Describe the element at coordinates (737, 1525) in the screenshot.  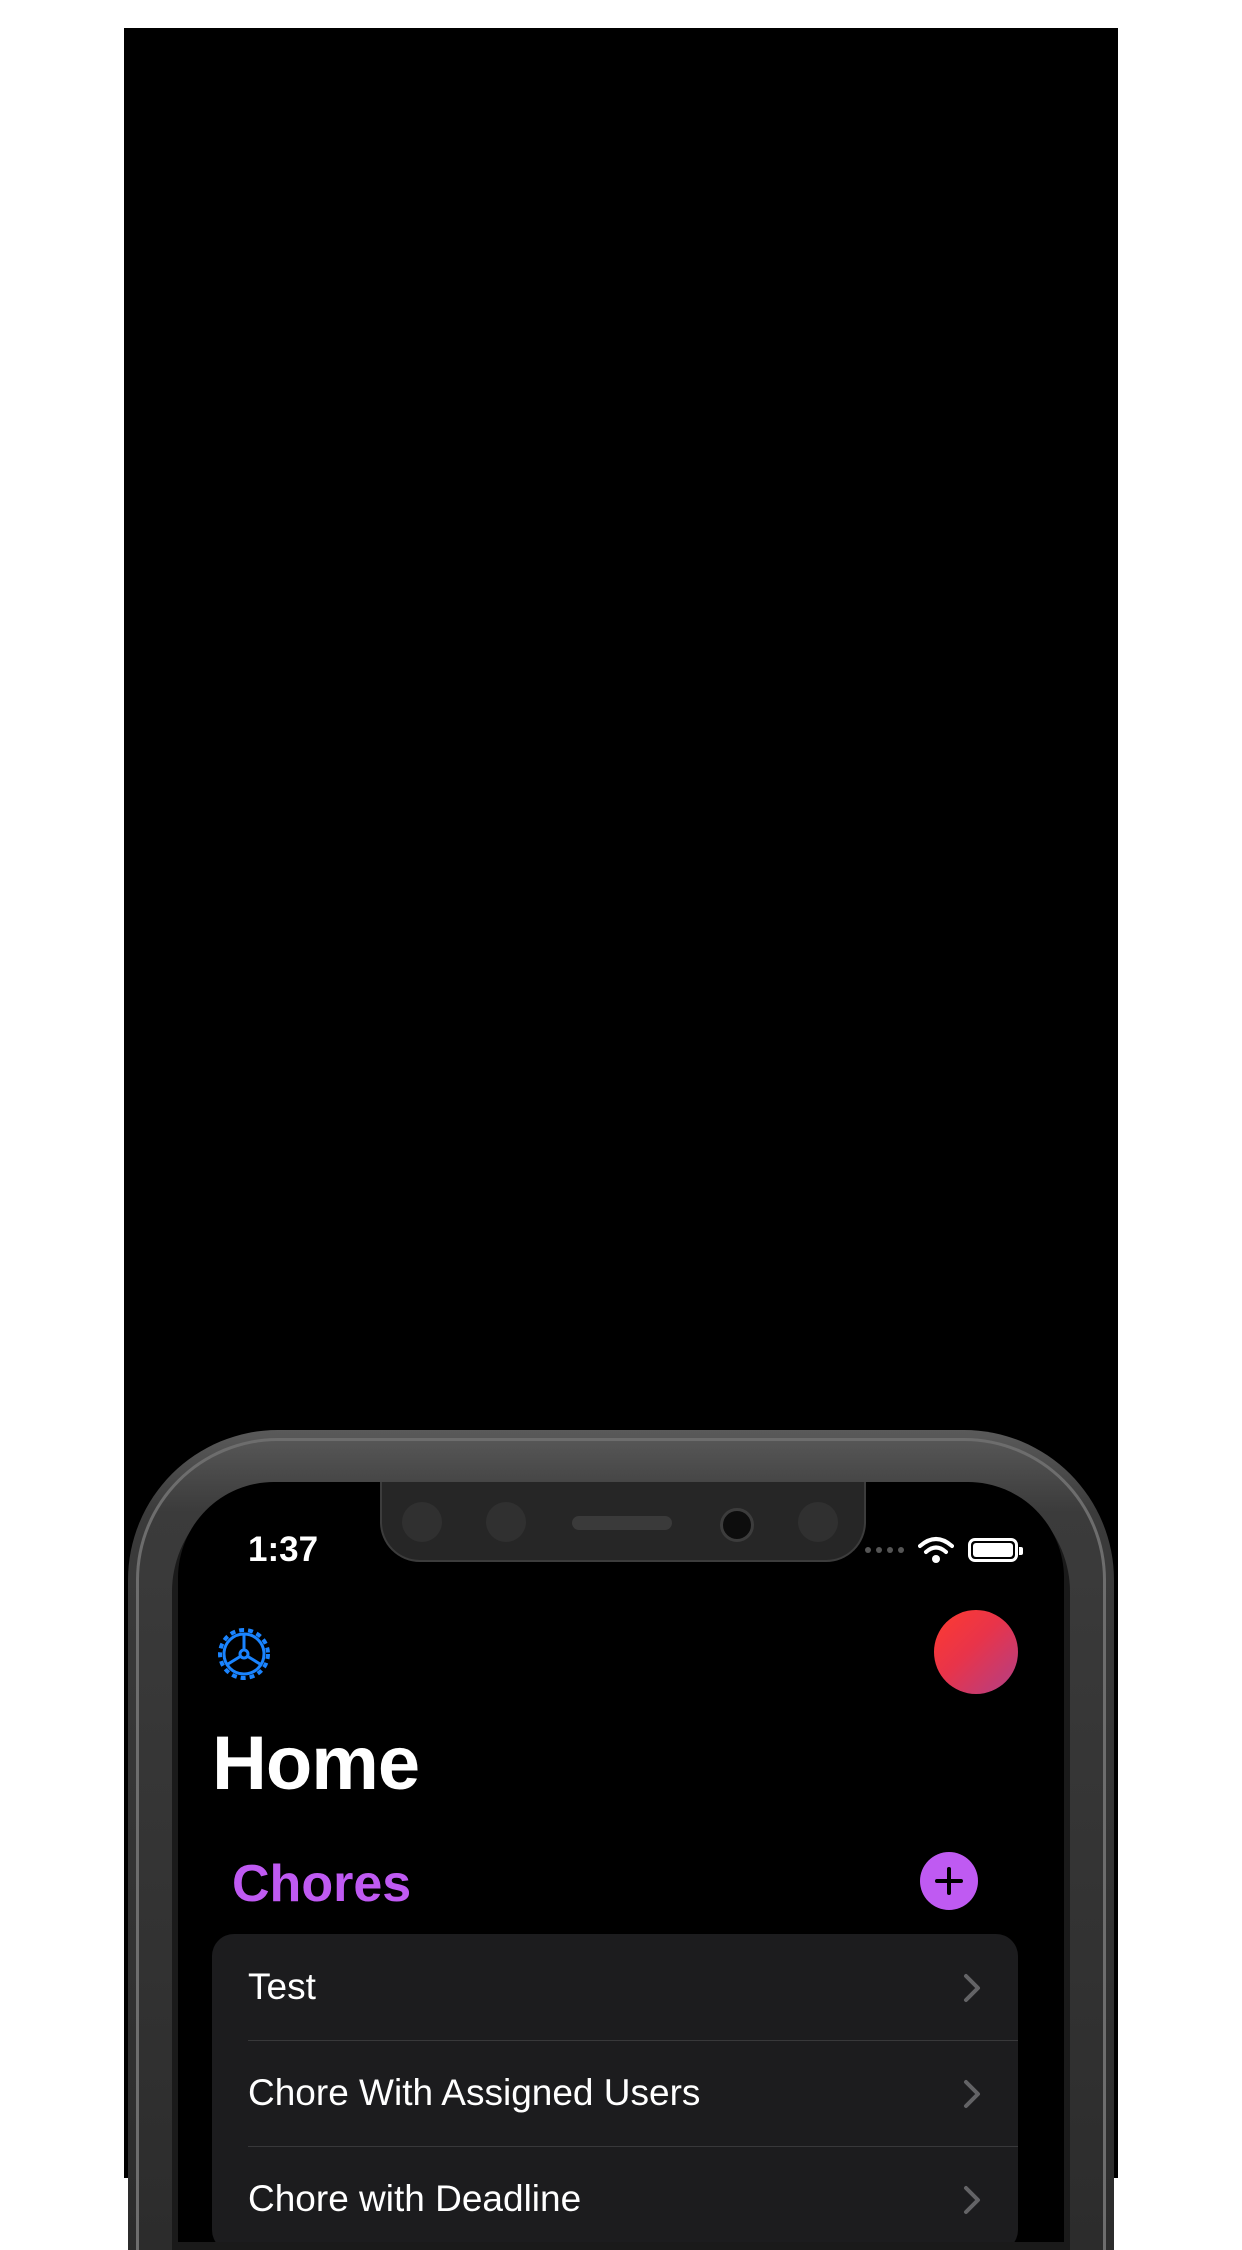
I see `front-camera` at that location.